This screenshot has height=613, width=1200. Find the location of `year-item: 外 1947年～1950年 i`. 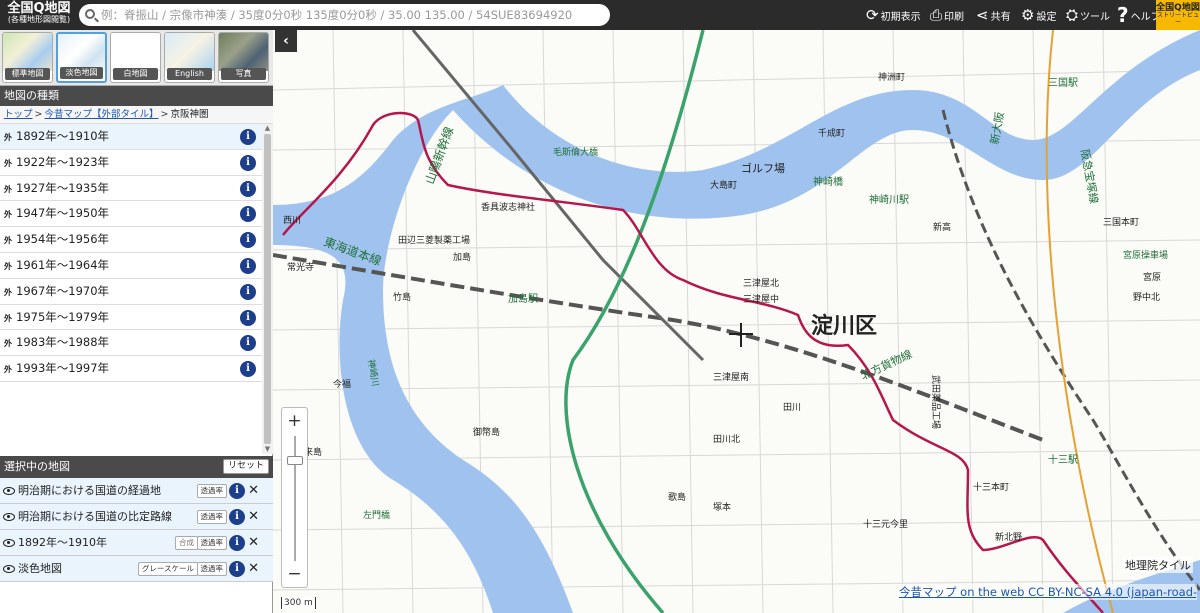

year-item: 外 1947年～1950年 i is located at coordinates (131, 214).